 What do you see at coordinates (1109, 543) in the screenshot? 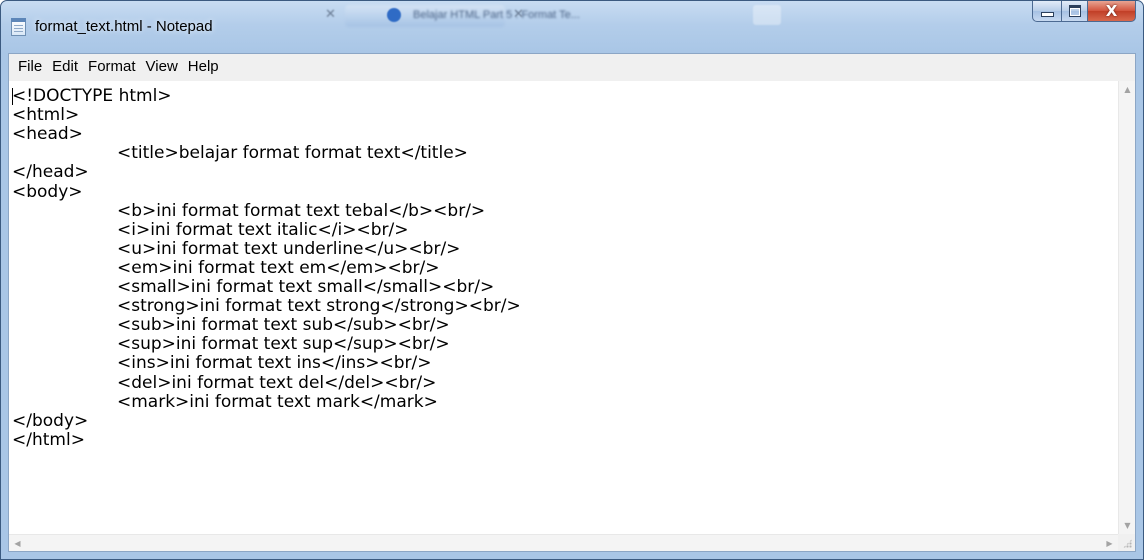
I see `scroll-right-arrow-icon: ▶` at bounding box center [1109, 543].